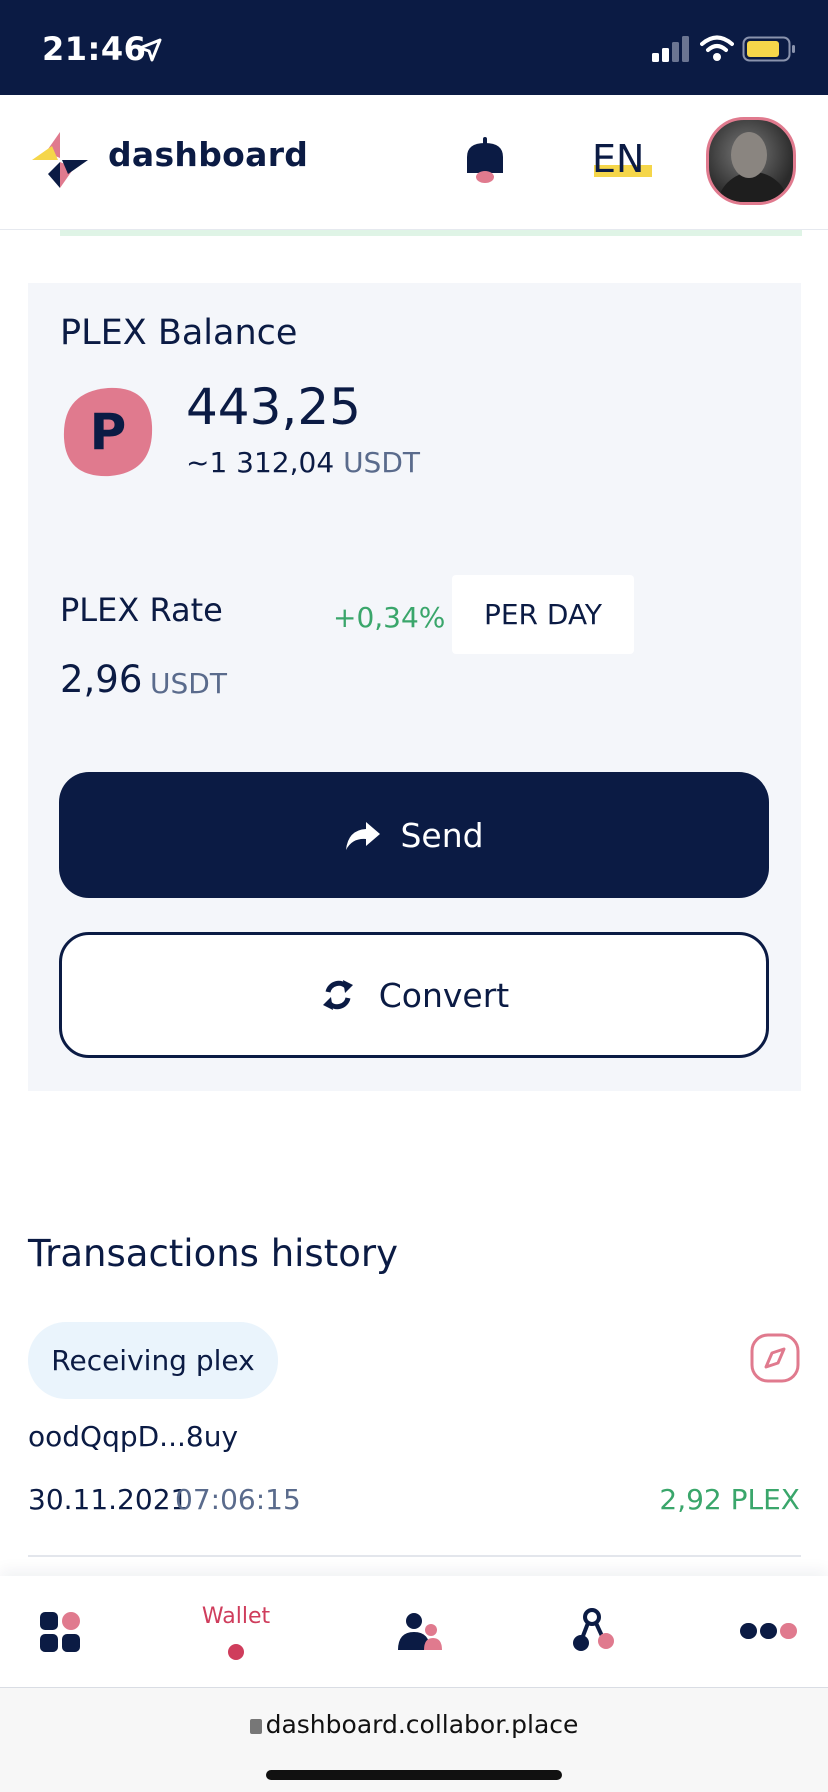 This screenshot has height=1792, width=828. I want to click on language-switcher: EN, so click(618, 159).